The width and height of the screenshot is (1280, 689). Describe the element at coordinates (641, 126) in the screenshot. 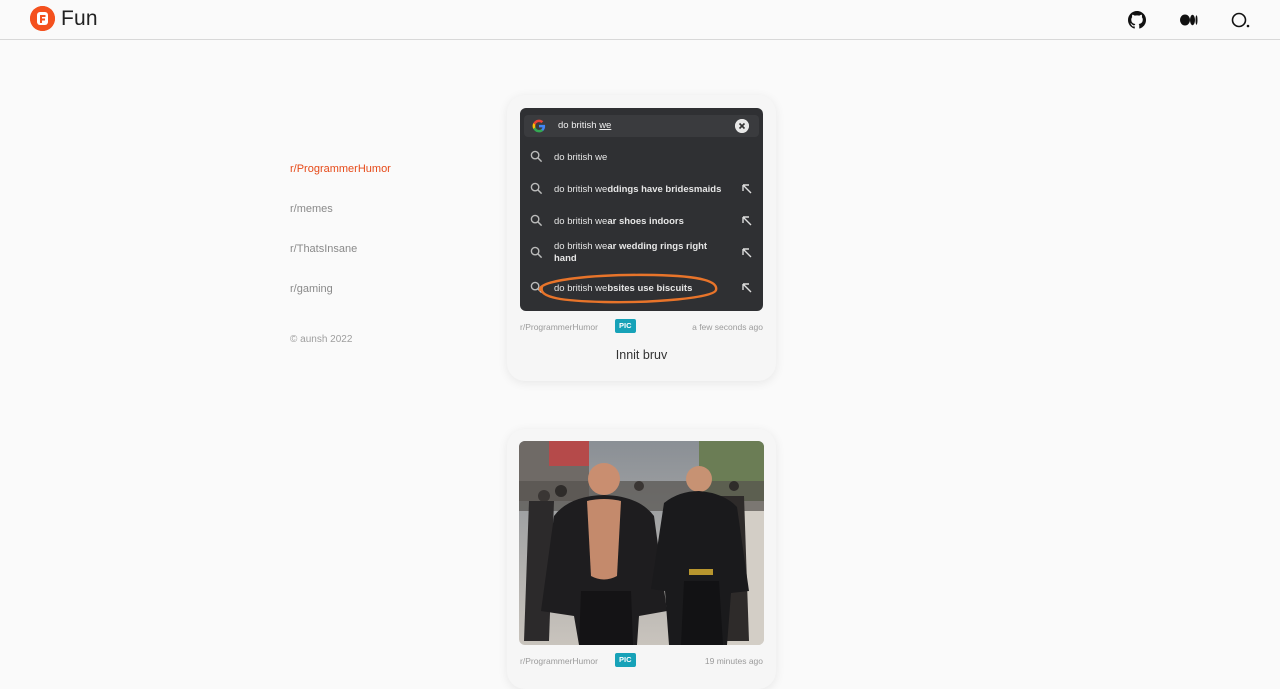

I see `google-search-bar: do british we` at that location.